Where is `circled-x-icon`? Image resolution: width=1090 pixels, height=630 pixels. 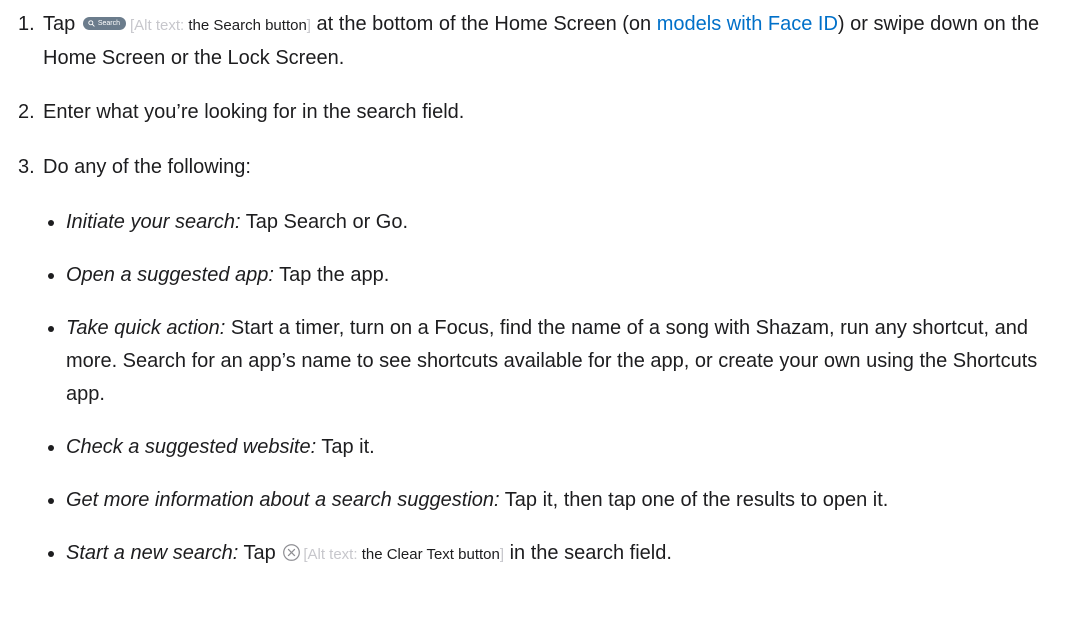
circled-x-icon is located at coordinates (291, 552).